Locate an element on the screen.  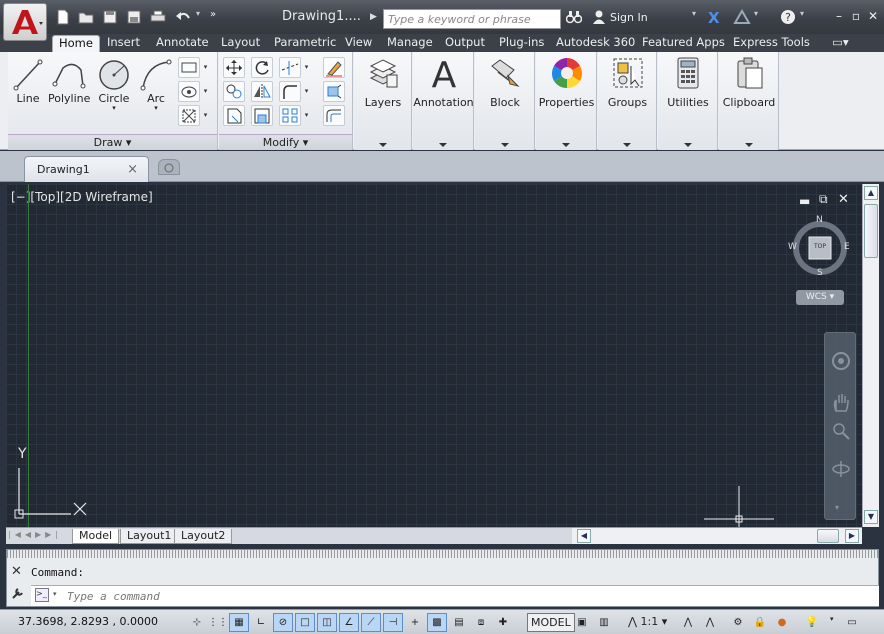
clean-screen-icon: ▭ is located at coordinates (852, 622).